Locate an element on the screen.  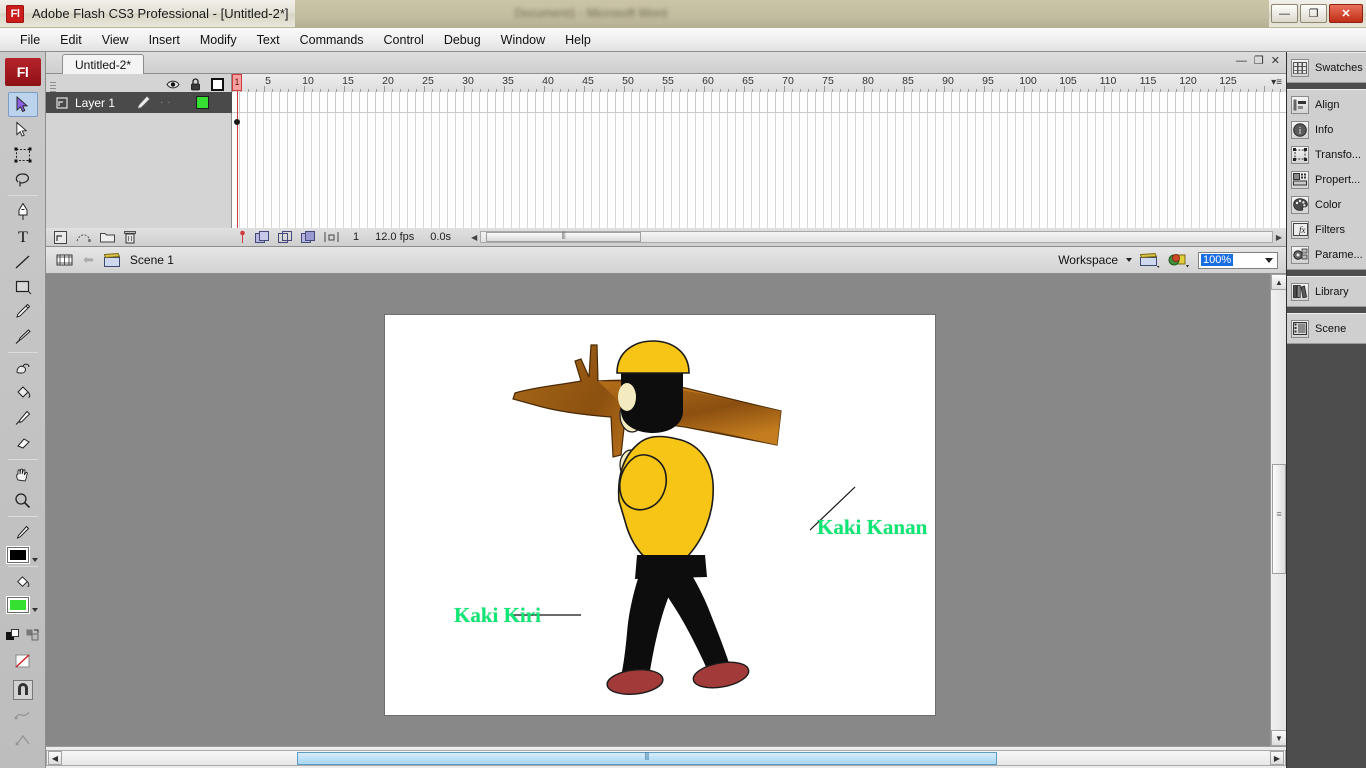
panel-button-library: Library is located at coordinates (1326, 291).